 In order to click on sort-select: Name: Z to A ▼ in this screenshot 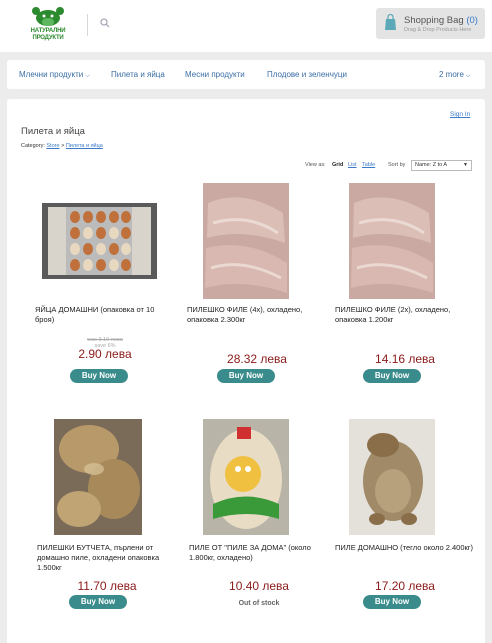, I will do `click(441, 165)`.